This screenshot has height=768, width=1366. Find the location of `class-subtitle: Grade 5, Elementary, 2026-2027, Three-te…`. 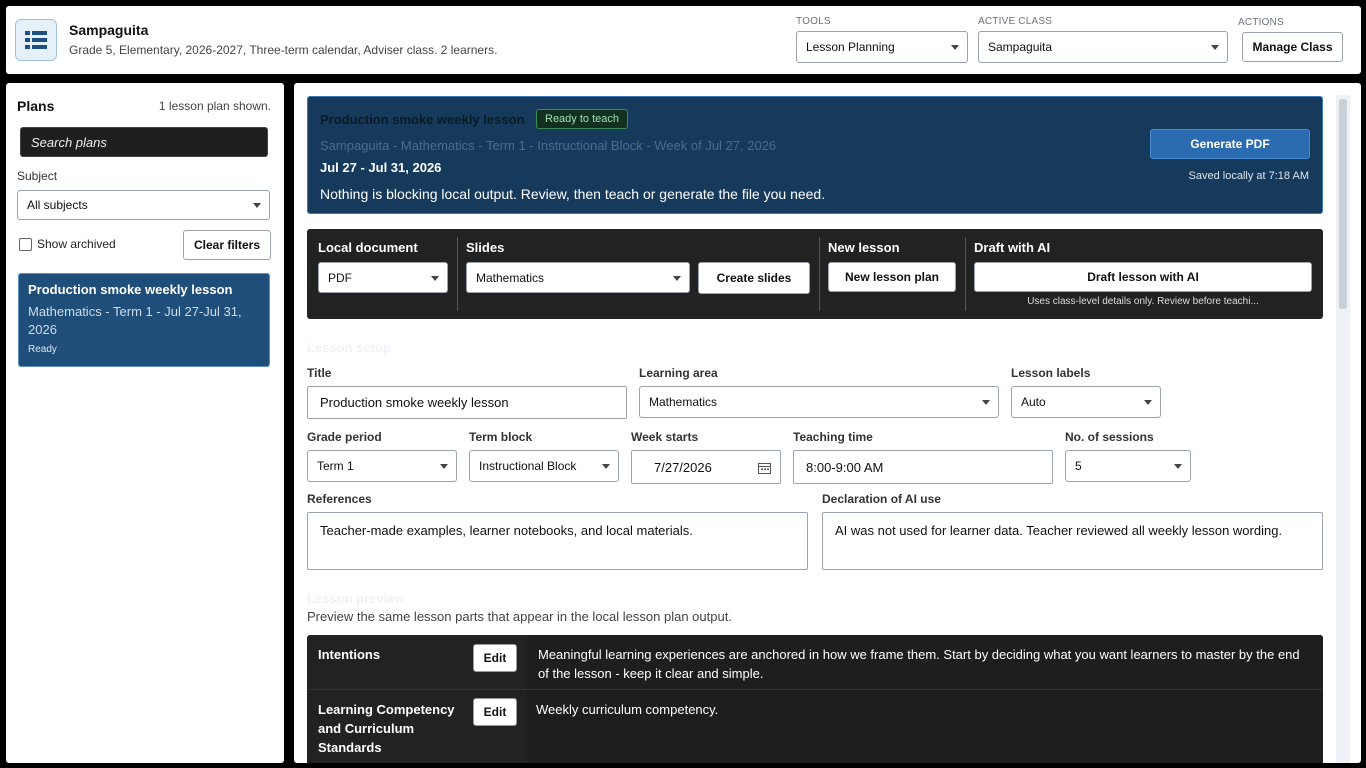

class-subtitle: Grade 5, Elementary, 2026-2027, Three-te… is located at coordinates (283, 50).